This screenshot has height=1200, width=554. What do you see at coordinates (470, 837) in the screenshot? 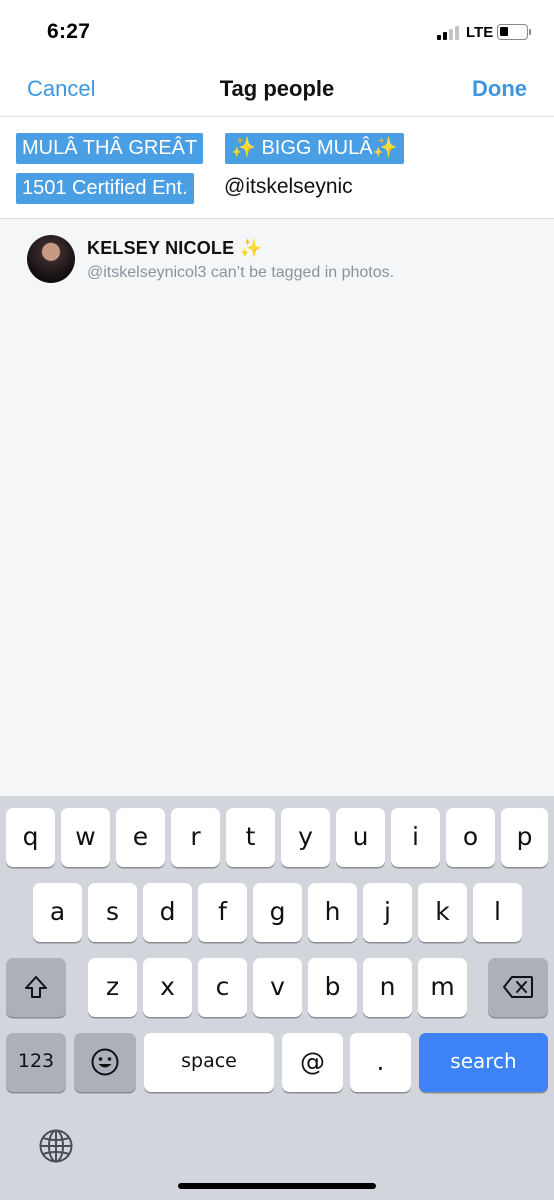
I see `key-o: o` at bounding box center [470, 837].